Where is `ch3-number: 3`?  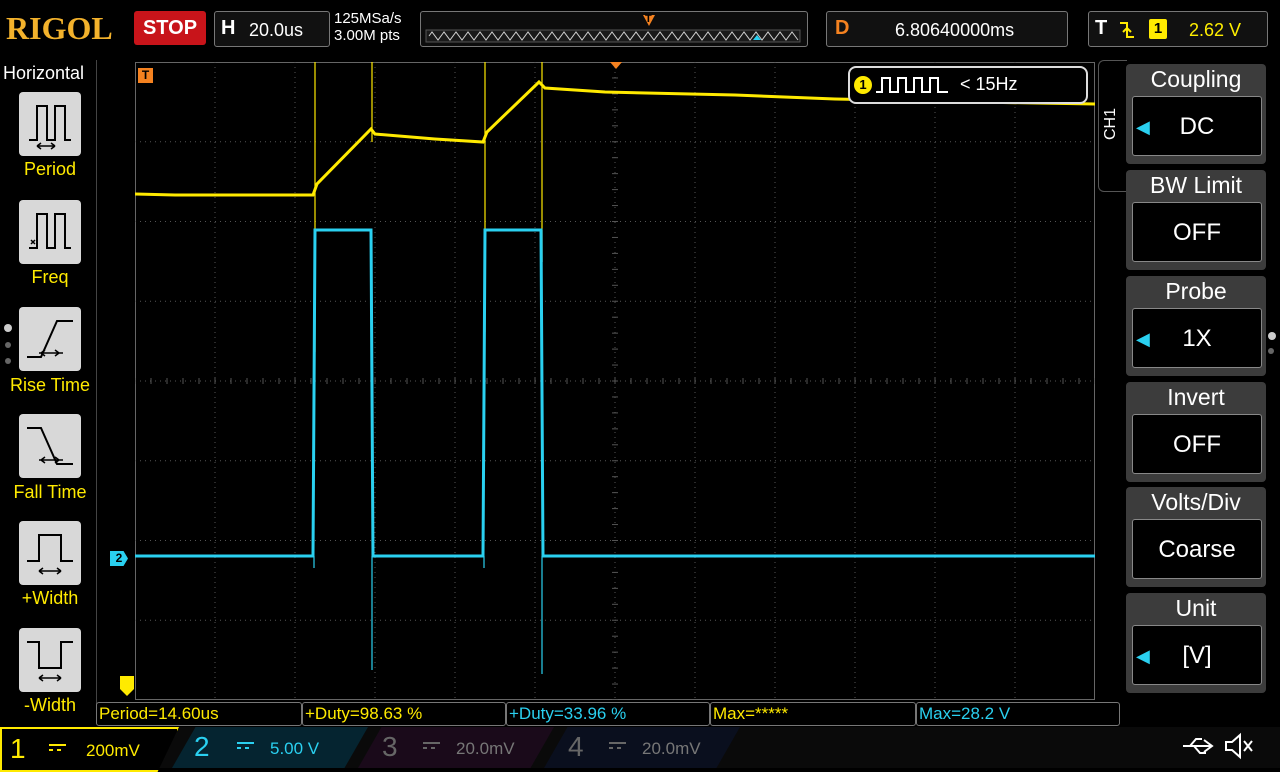 ch3-number: 3 is located at coordinates (390, 746).